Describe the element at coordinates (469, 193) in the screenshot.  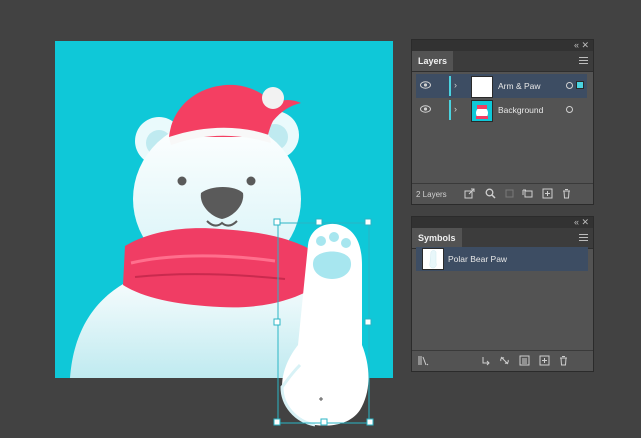
I see `export-icon` at that location.